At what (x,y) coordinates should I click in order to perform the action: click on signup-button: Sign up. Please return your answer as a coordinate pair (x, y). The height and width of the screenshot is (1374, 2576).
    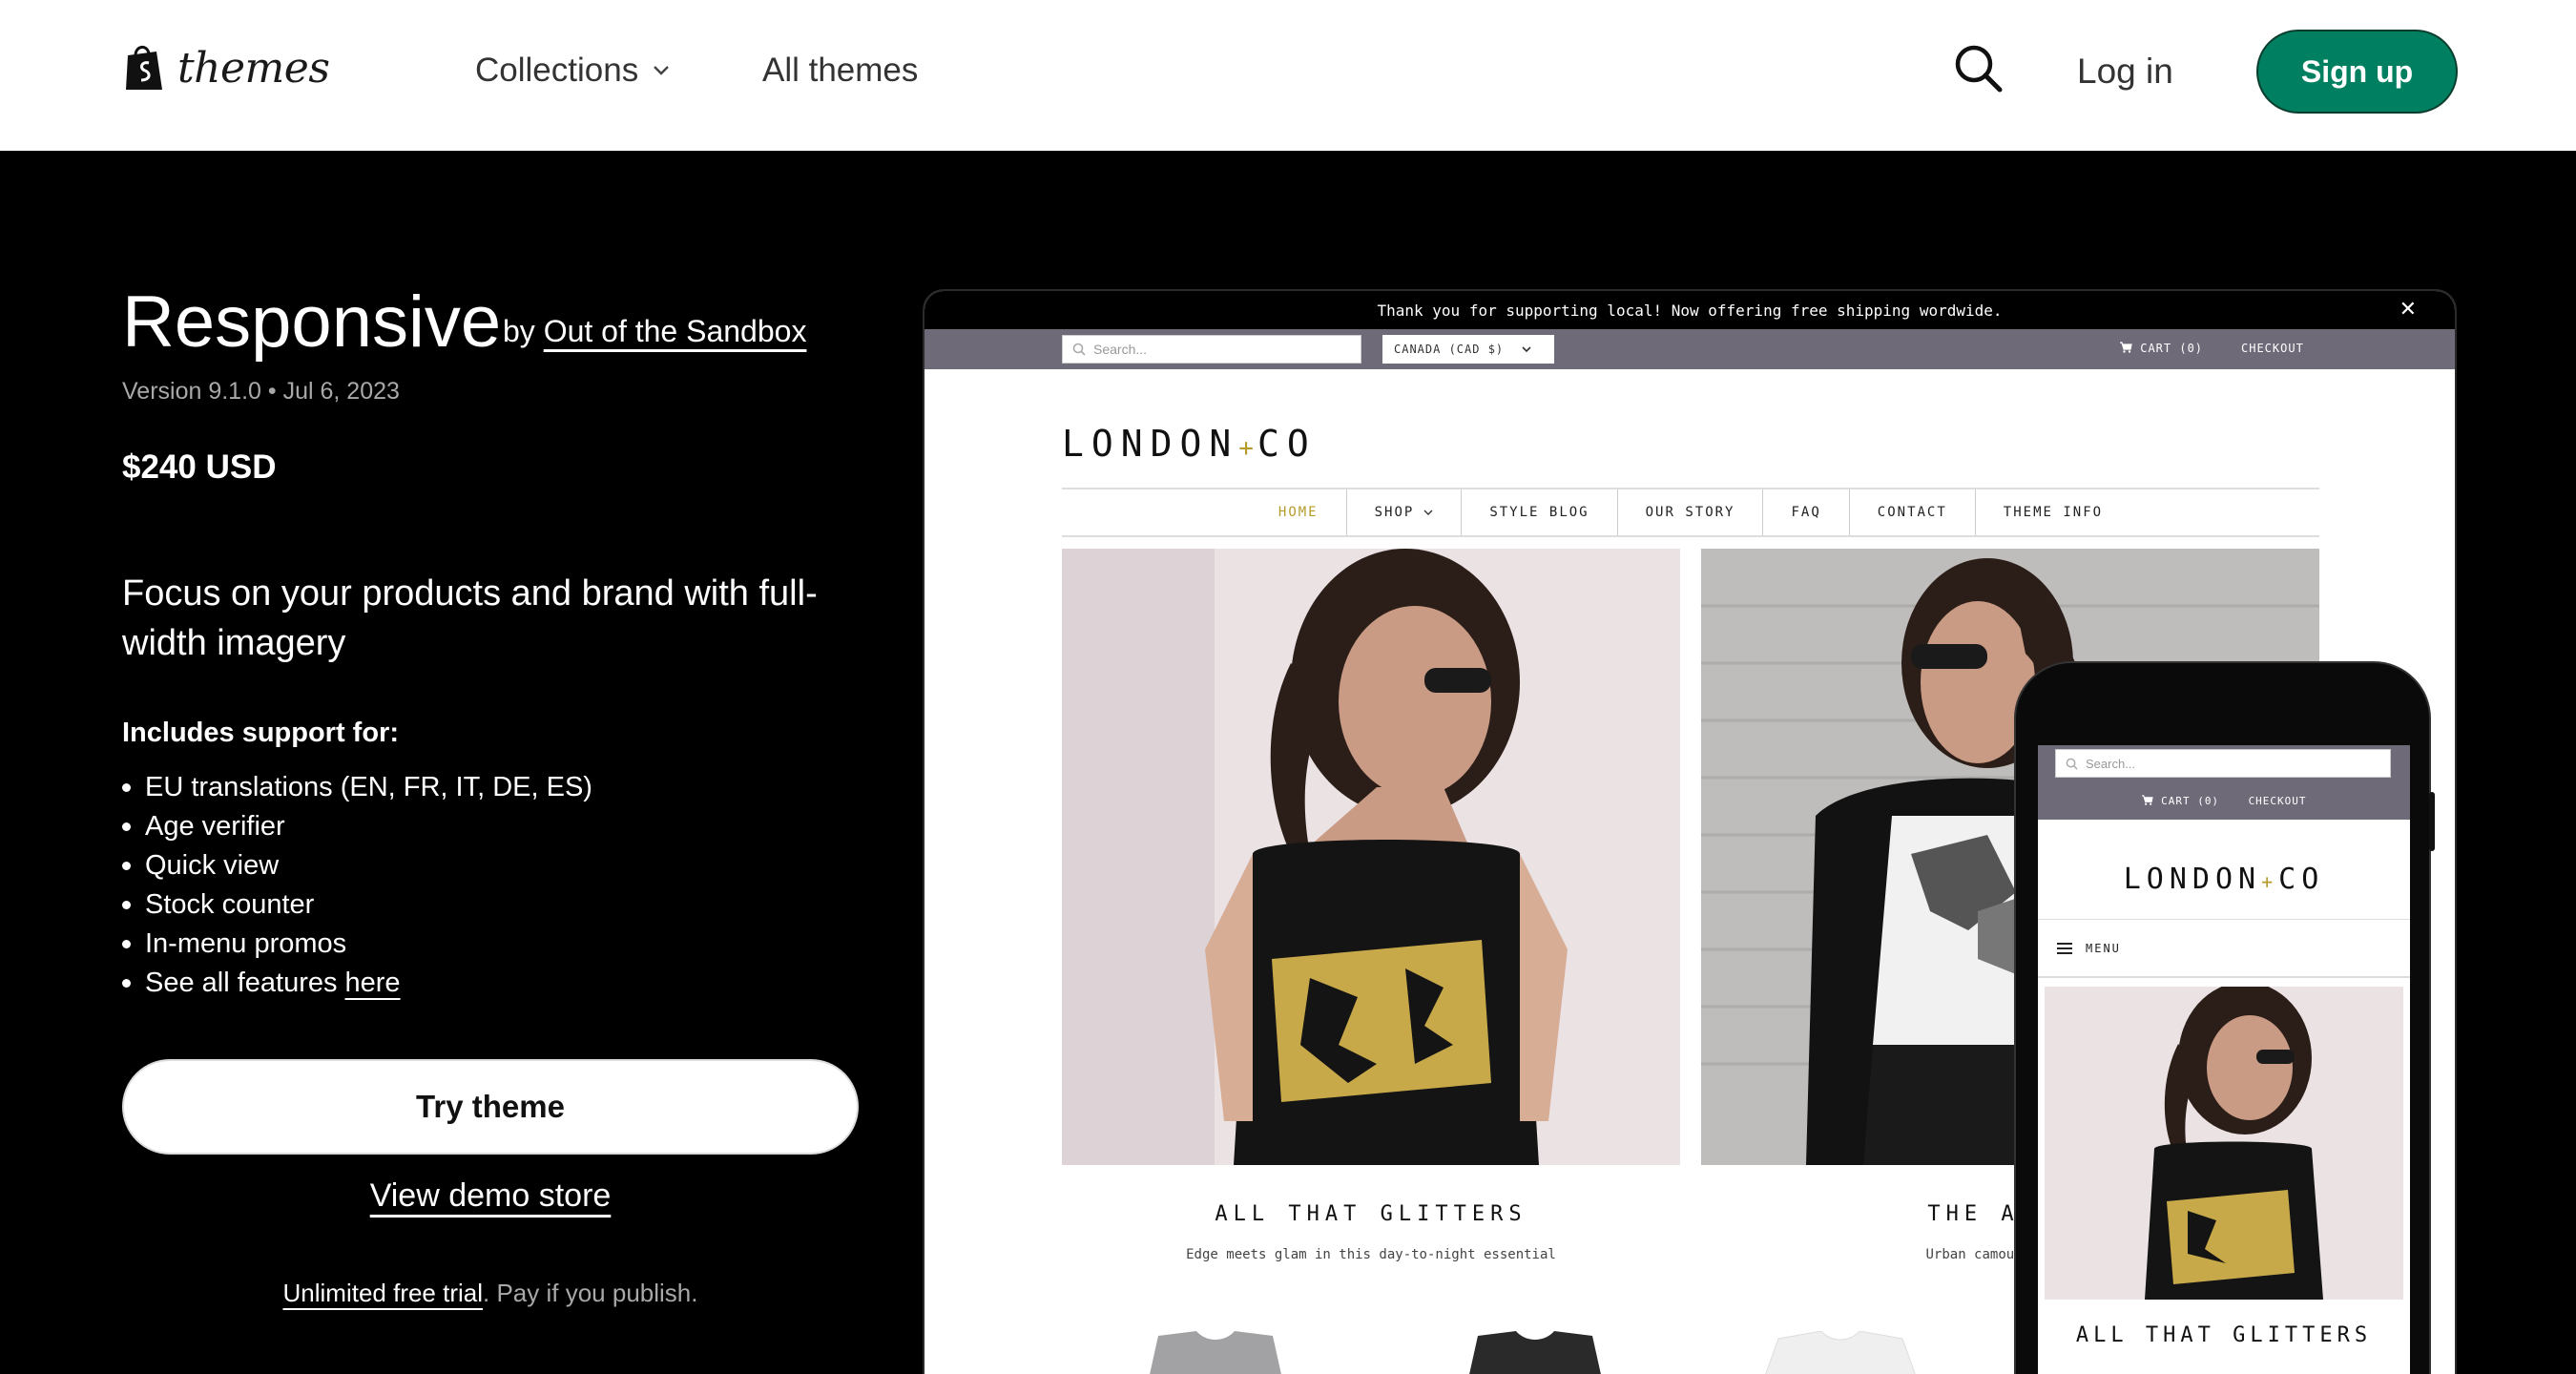
    Looking at the image, I should click on (2357, 72).